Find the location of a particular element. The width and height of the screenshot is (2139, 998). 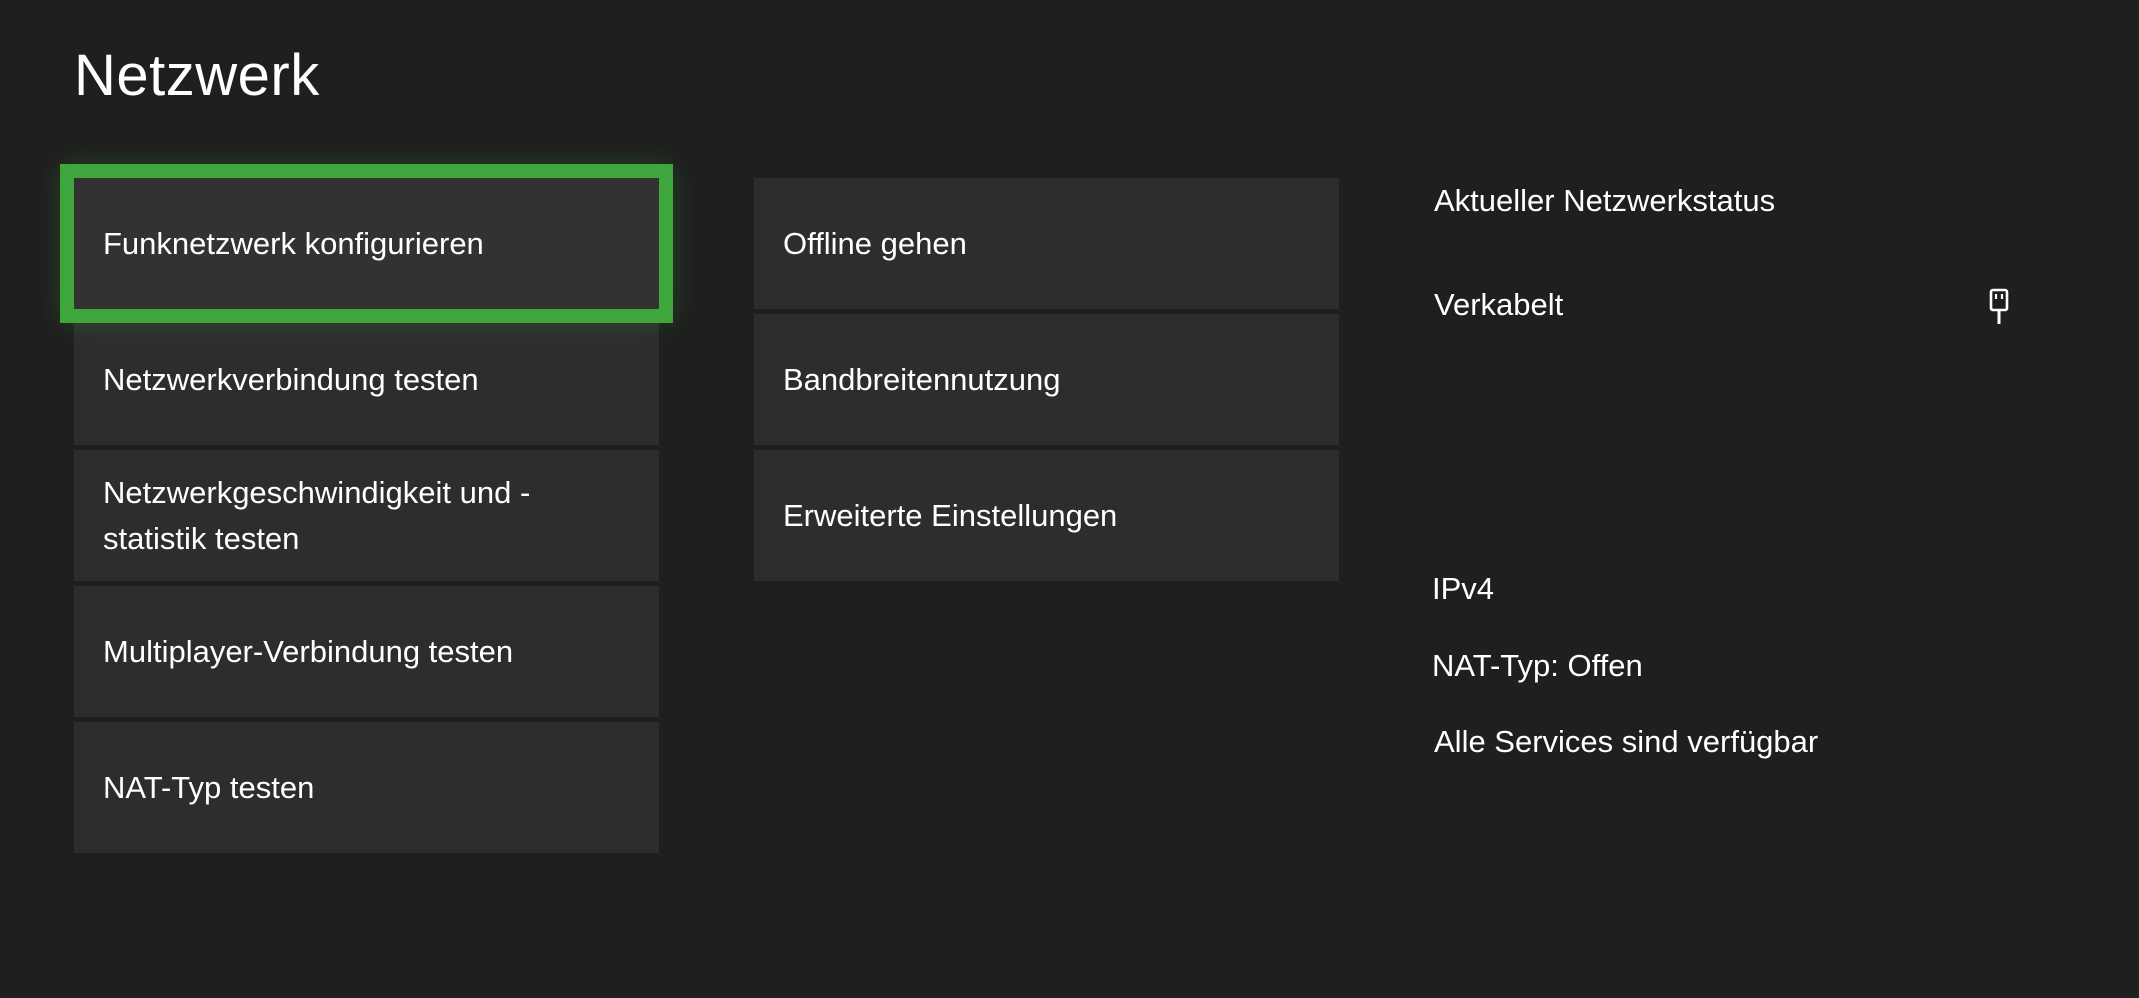

ethernet-plug-icon is located at coordinates (1999, 306).